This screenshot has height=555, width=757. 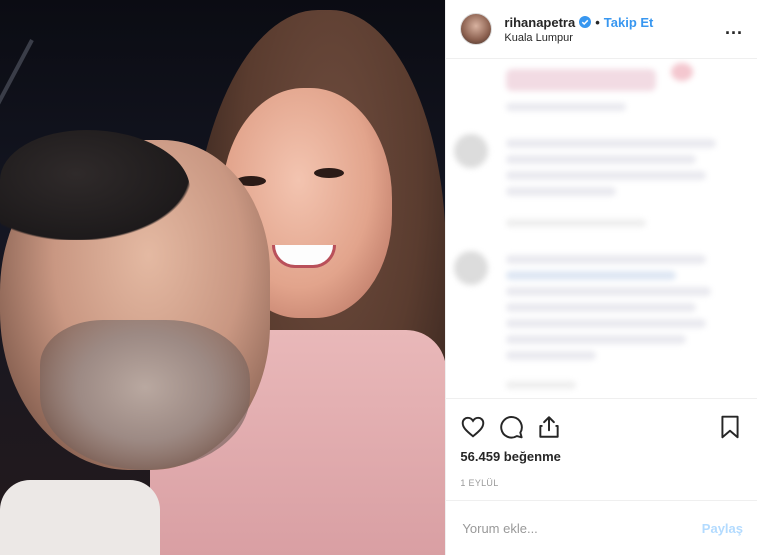 What do you see at coordinates (629, 22) in the screenshot?
I see `follow-button: Takip Et` at bounding box center [629, 22].